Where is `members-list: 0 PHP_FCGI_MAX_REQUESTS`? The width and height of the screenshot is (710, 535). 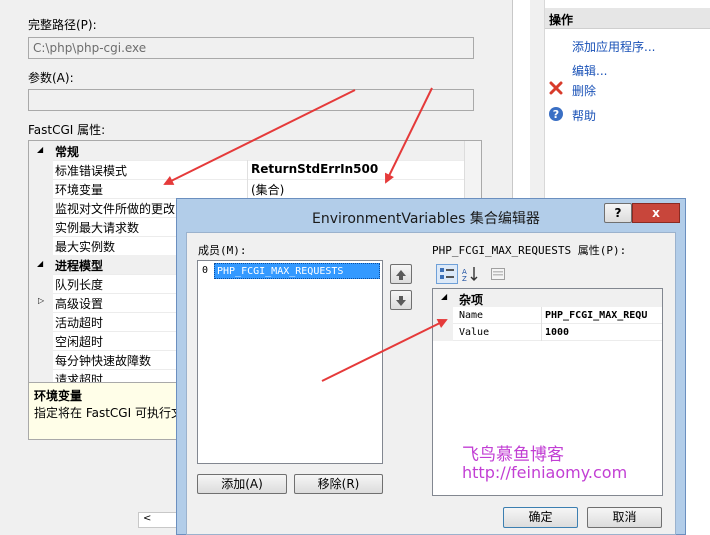
members-list: 0 PHP_FCGI_MAX_REQUESTS is located at coordinates (290, 362).